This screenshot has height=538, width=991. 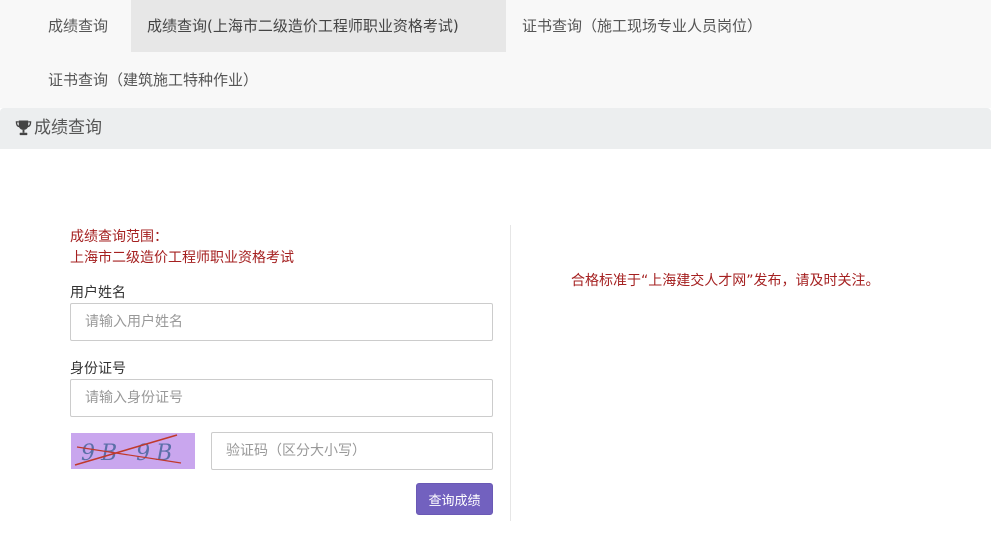 I want to click on captcha-graphic: 9B 9B, so click(x=133, y=451).